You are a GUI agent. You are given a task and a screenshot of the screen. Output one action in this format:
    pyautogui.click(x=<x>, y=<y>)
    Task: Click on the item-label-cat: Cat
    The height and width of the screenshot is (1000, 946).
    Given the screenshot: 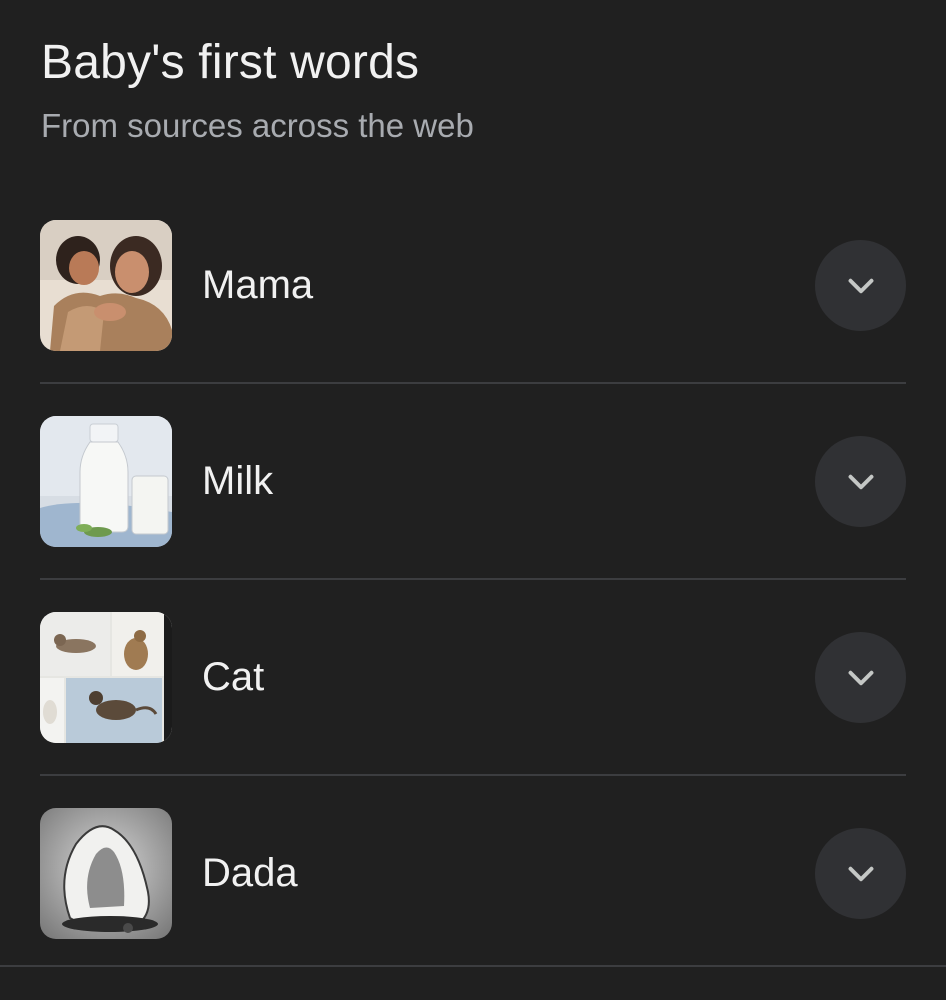 What is the action you would take?
    pyautogui.click(x=233, y=677)
    